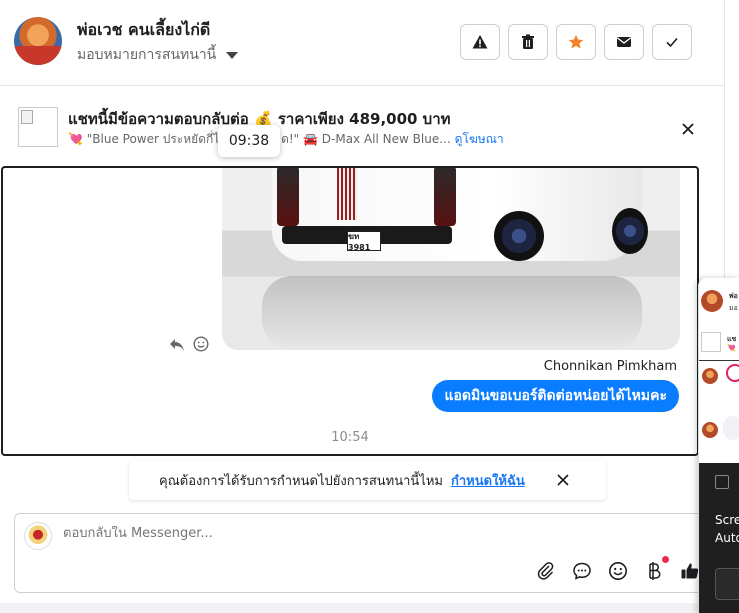 This screenshot has height=613, width=739. Describe the element at coordinates (232, 55) in the screenshot. I see `caret-down-icon` at that location.